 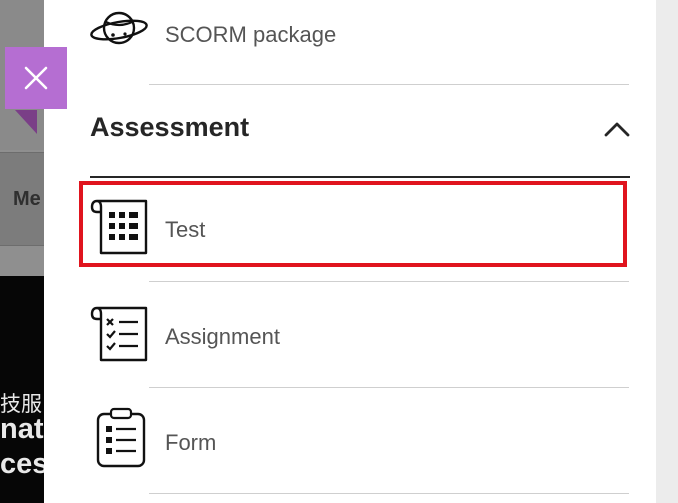 I want to click on purple-fold, so click(x=26, y=122).